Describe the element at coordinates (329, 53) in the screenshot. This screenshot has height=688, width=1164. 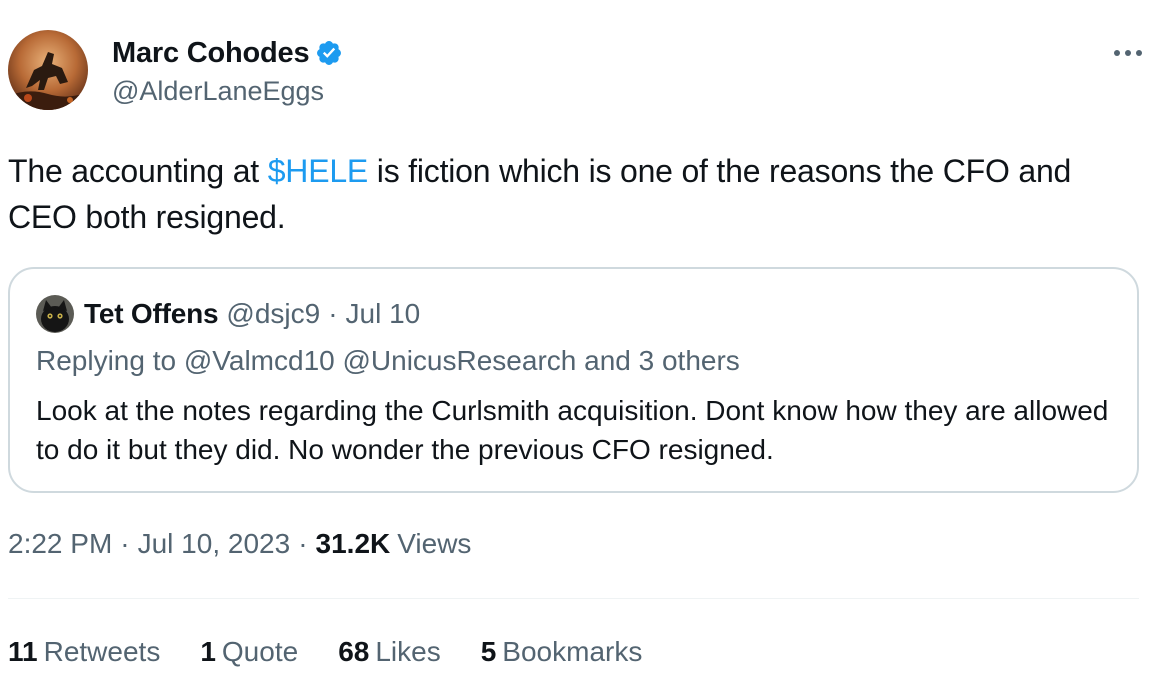
I see `verified-badge-icon` at that location.